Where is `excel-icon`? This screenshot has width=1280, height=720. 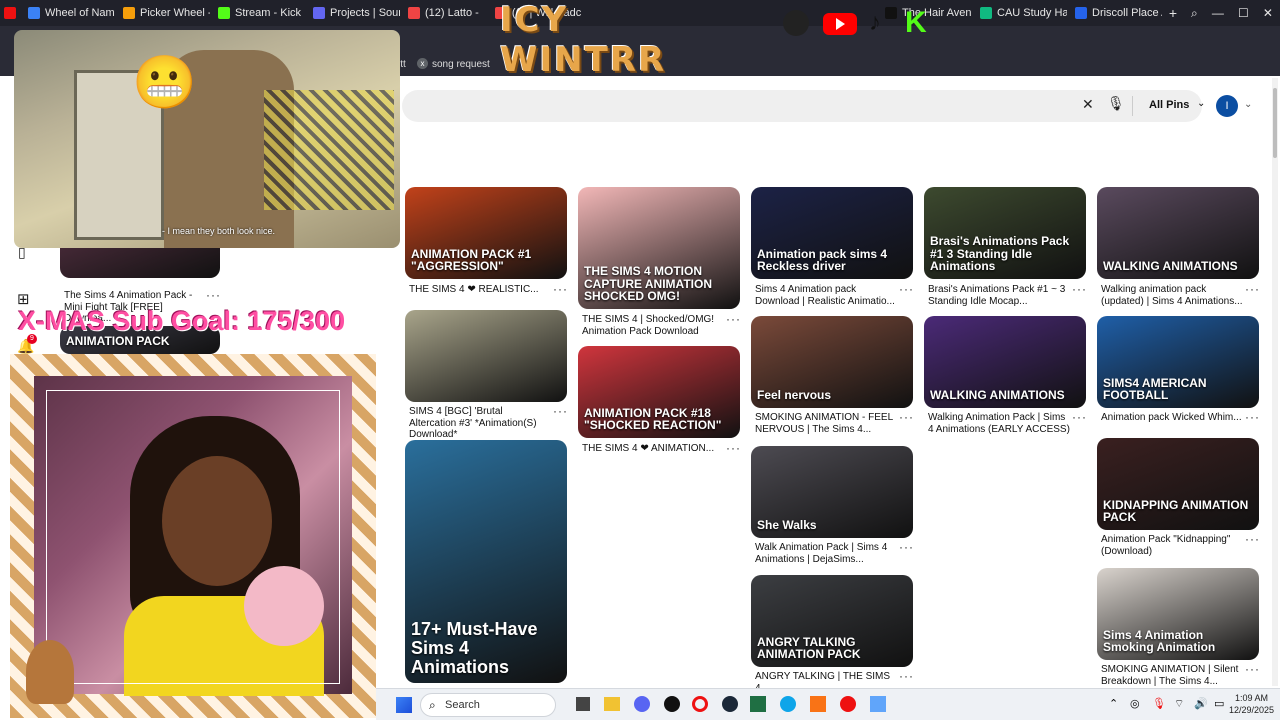 excel-icon is located at coordinates (758, 704).